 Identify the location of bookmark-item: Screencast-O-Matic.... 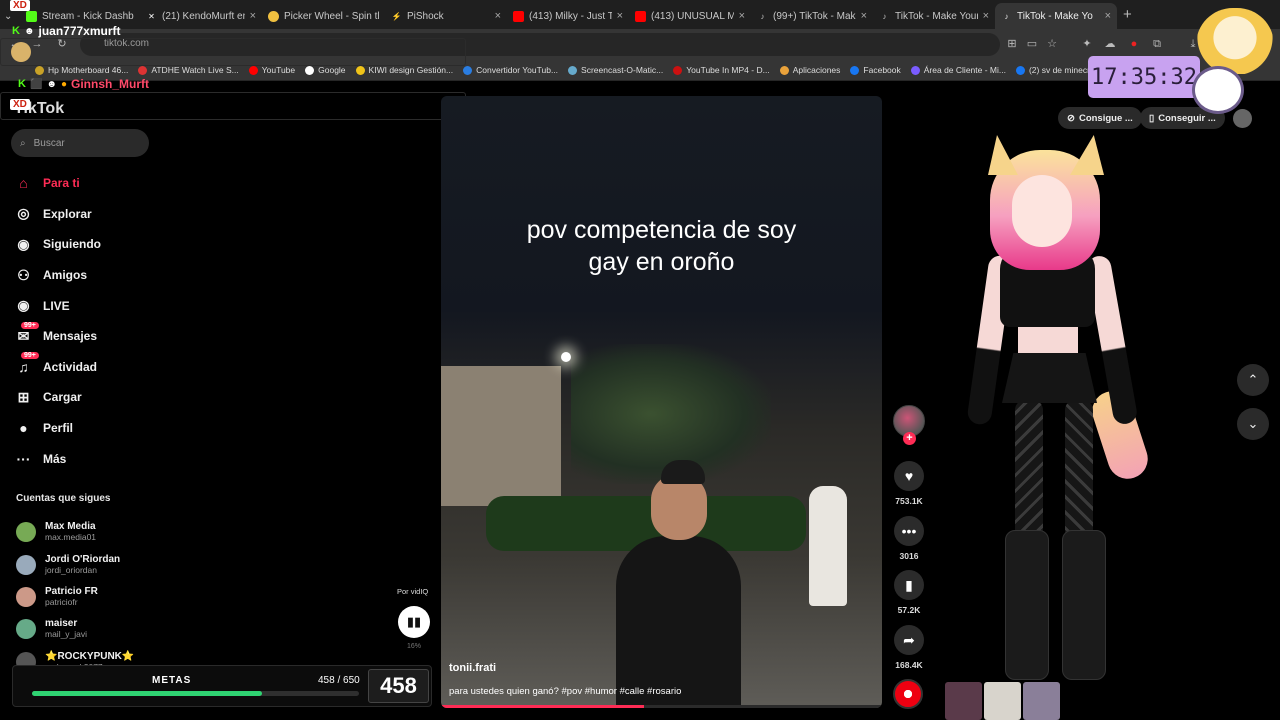
(615, 70).